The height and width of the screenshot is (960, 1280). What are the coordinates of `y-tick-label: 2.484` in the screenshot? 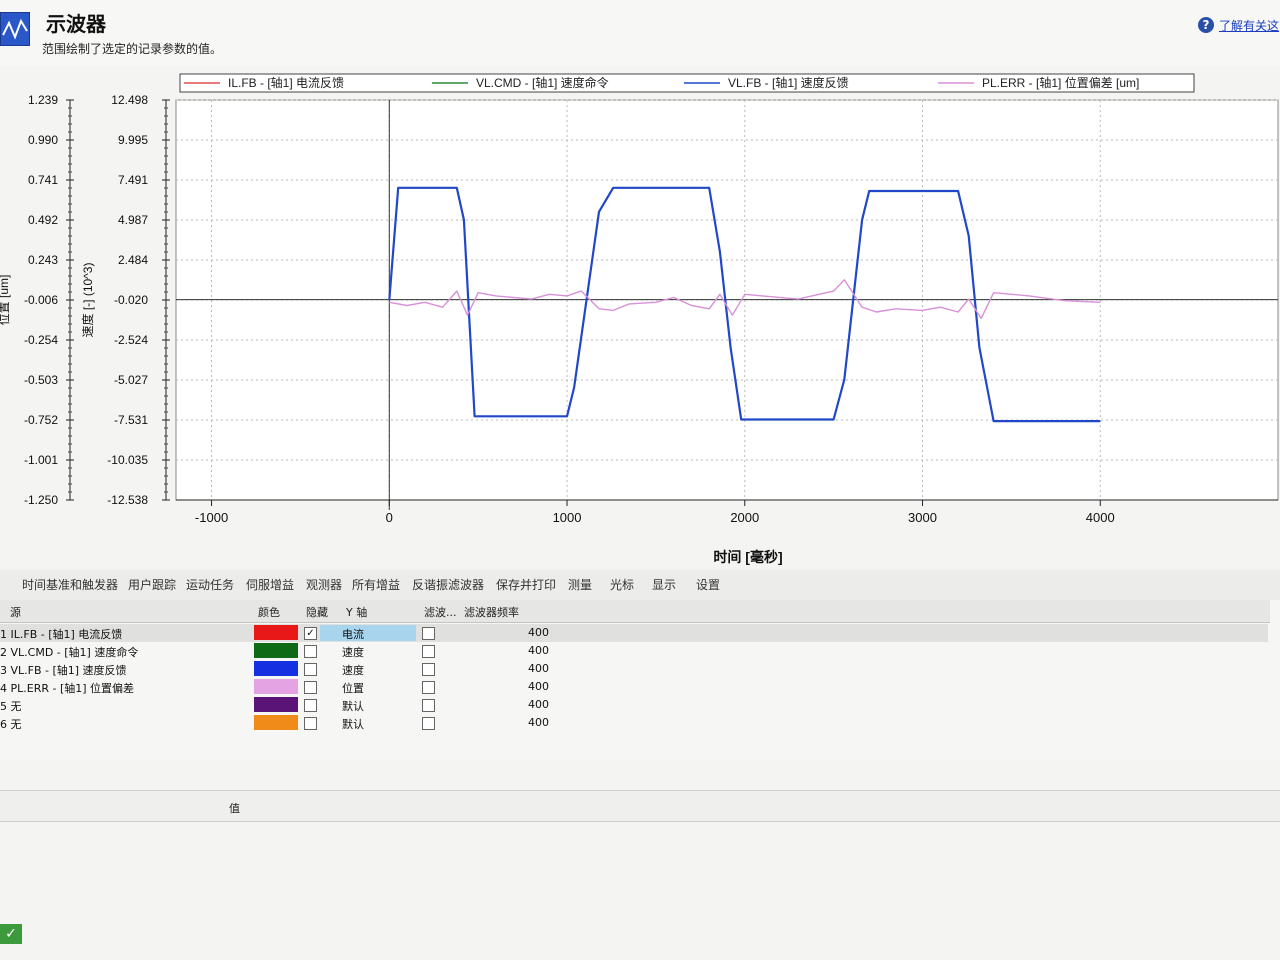 It's located at (133, 260).